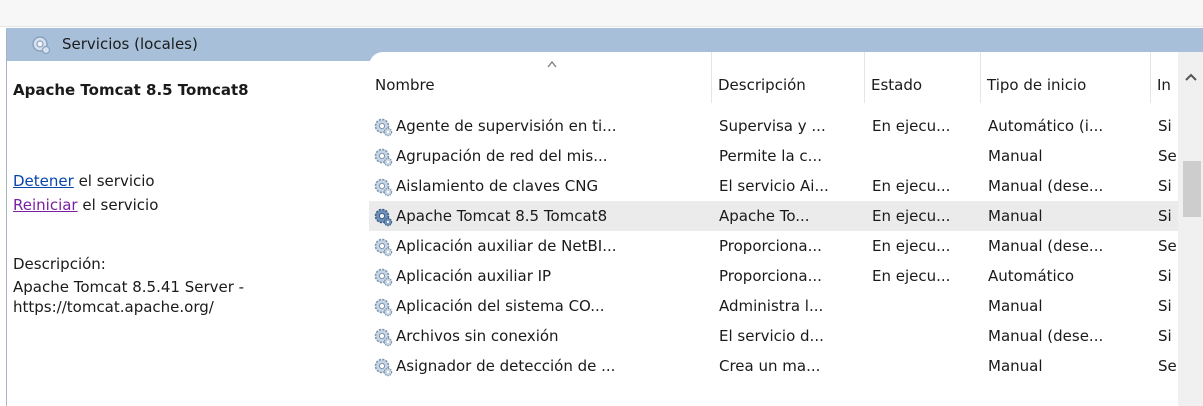 This screenshot has height=406, width=1203. Describe the element at coordinates (477, 336) in the screenshot. I see `service-name: Archivos sin conexión` at that location.